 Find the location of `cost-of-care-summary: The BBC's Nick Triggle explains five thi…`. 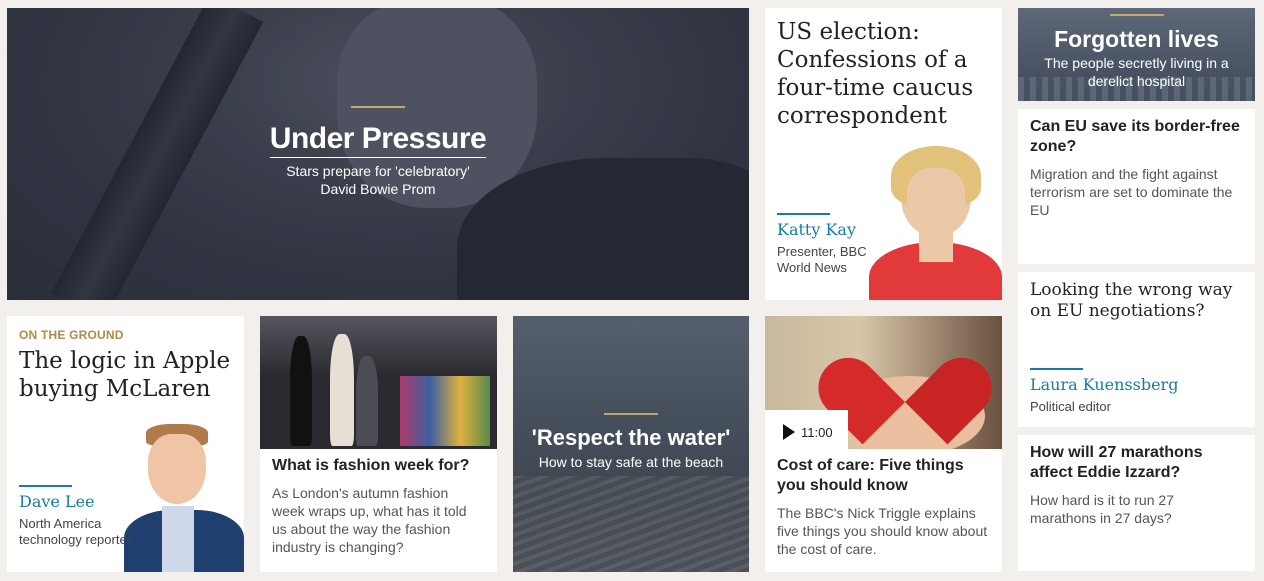

cost-of-care-summary: The BBC's Nick Triggle explains five thi… is located at coordinates (882, 531).